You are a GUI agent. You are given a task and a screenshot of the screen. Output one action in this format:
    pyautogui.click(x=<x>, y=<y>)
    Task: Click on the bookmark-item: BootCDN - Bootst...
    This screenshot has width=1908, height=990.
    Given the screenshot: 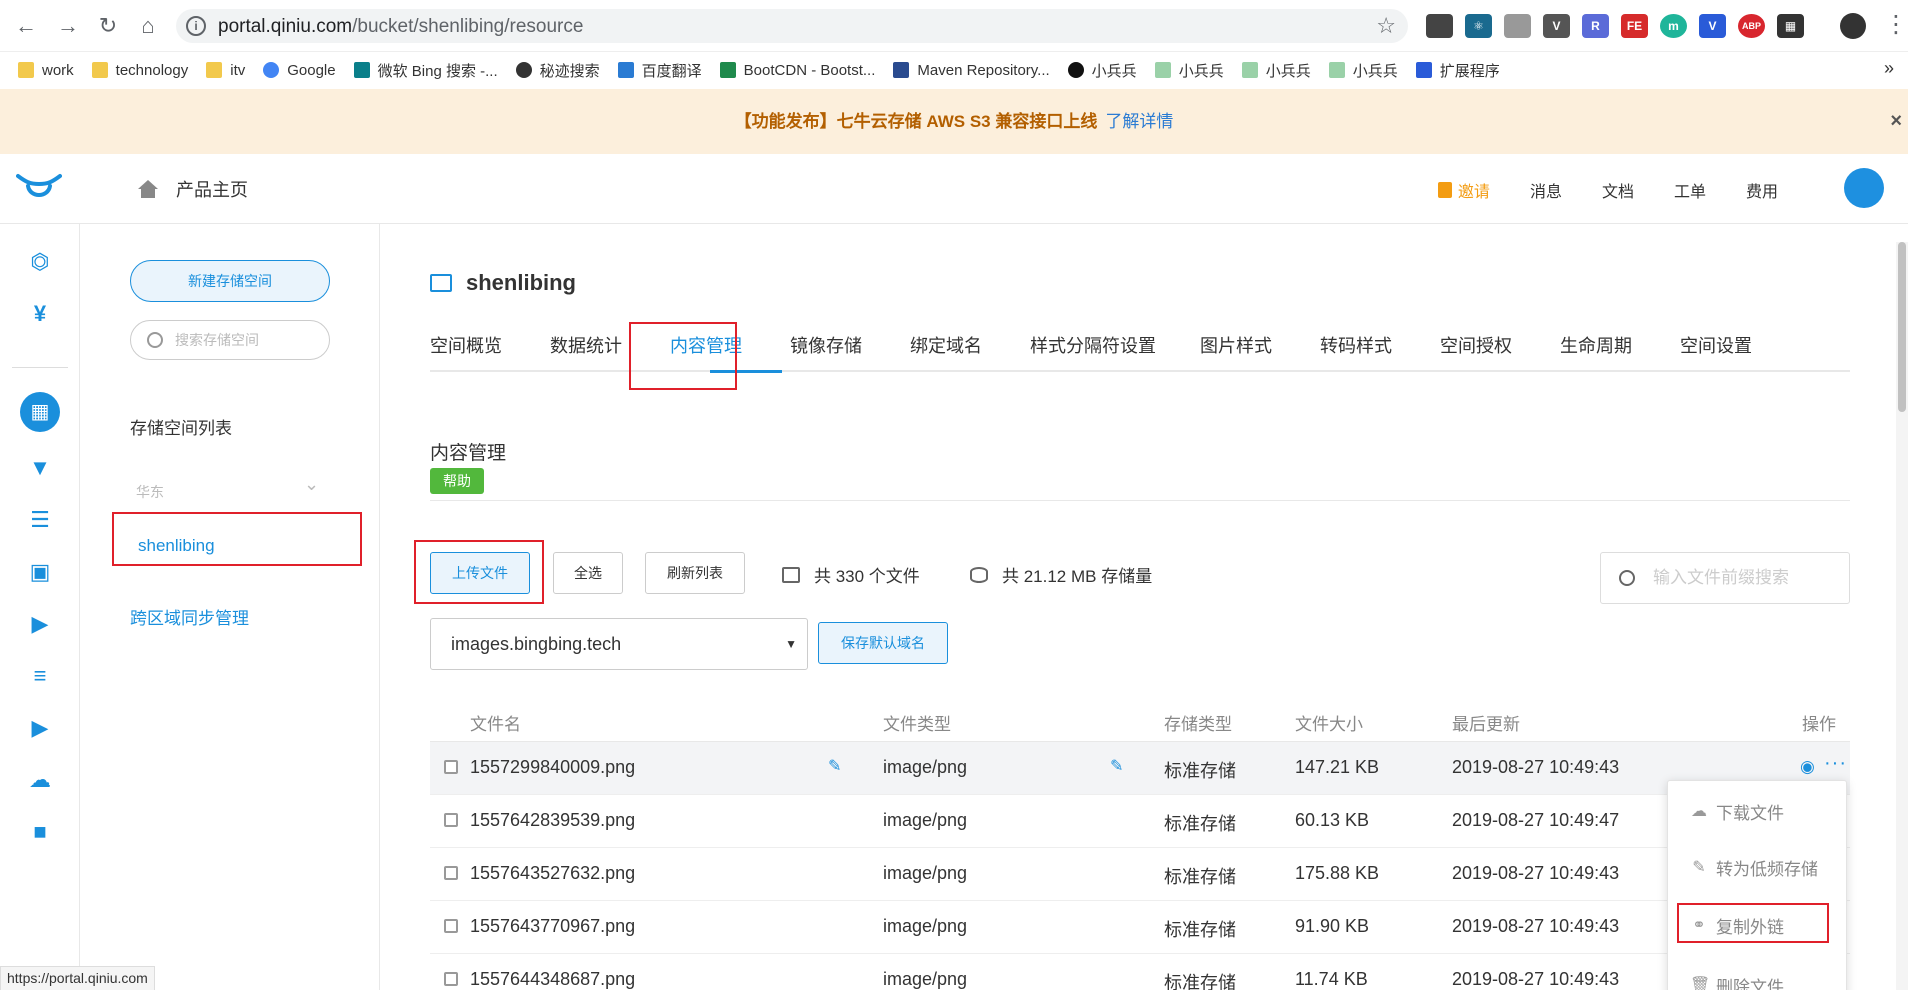 What is the action you would take?
    pyautogui.click(x=797, y=70)
    